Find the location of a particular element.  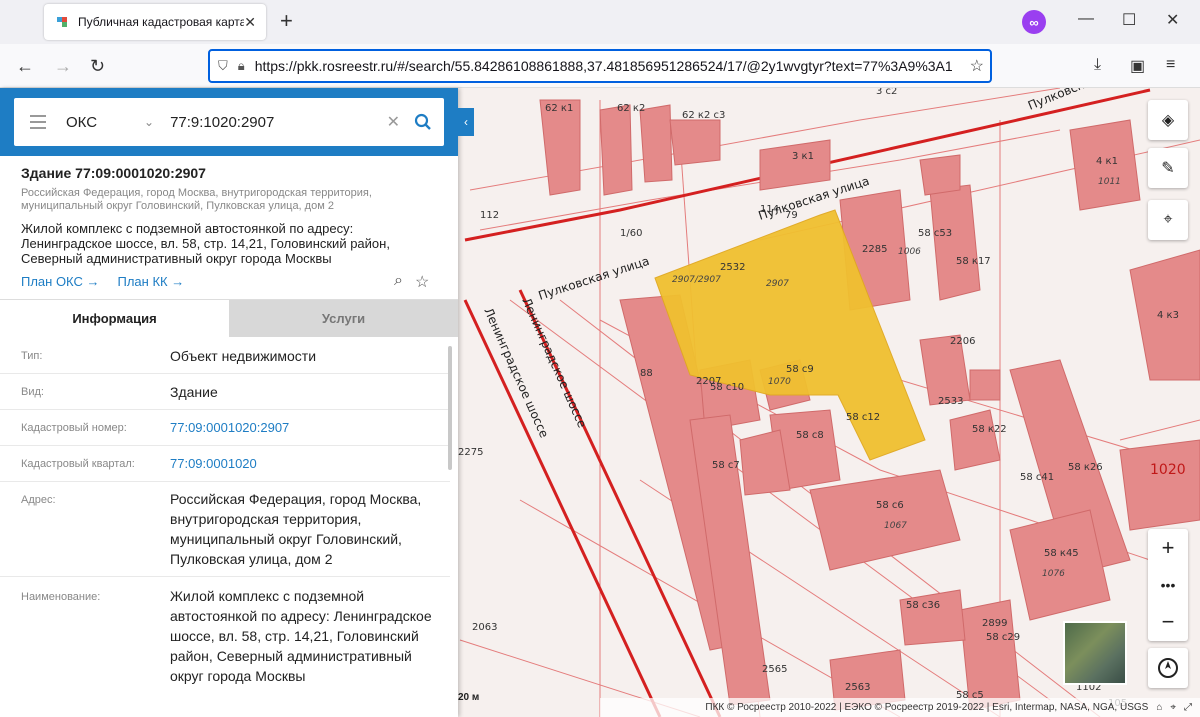

svg-text: 58 к45 is located at coordinates (1061, 553).